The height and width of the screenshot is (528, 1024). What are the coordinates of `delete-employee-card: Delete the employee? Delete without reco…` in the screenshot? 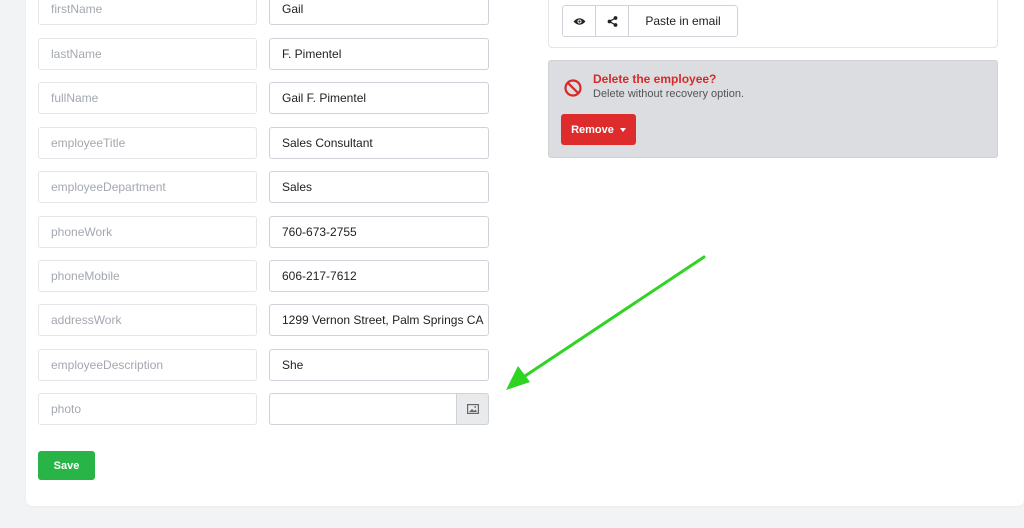 It's located at (773, 109).